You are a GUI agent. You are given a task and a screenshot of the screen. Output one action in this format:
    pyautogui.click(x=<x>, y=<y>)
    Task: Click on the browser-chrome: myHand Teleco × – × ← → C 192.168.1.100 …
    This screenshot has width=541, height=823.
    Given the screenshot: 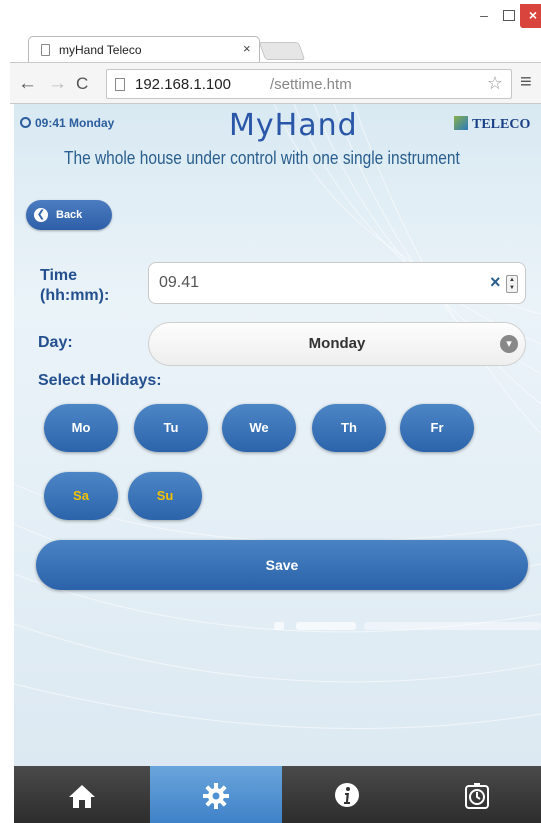 What is the action you would take?
    pyautogui.click(x=275, y=52)
    